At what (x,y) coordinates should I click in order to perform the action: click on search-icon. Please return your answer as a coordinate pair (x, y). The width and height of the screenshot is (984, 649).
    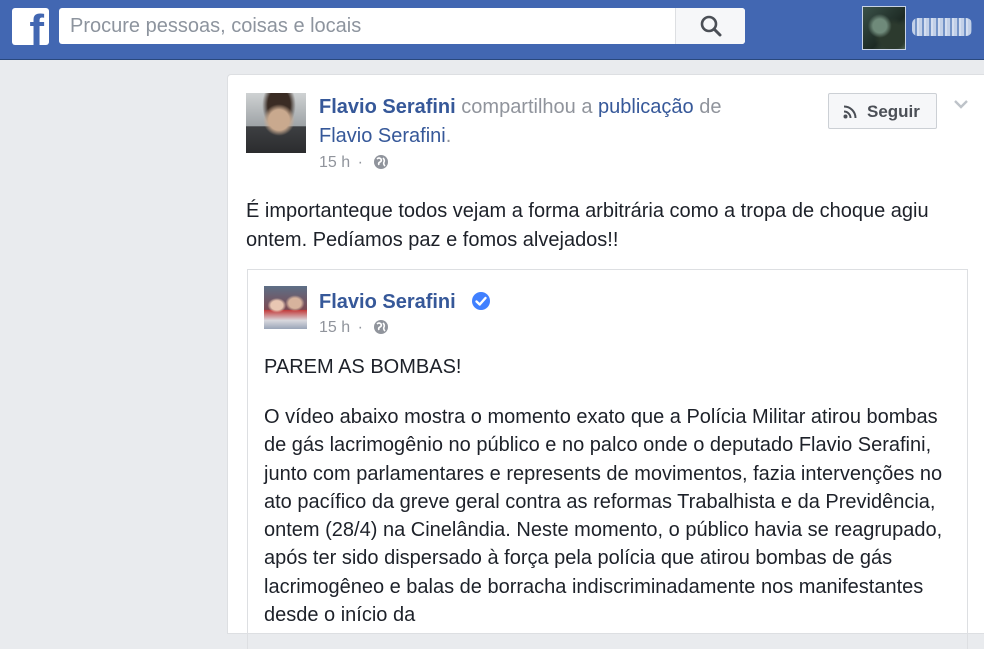
    Looking at the image, I should click on (711, 26).